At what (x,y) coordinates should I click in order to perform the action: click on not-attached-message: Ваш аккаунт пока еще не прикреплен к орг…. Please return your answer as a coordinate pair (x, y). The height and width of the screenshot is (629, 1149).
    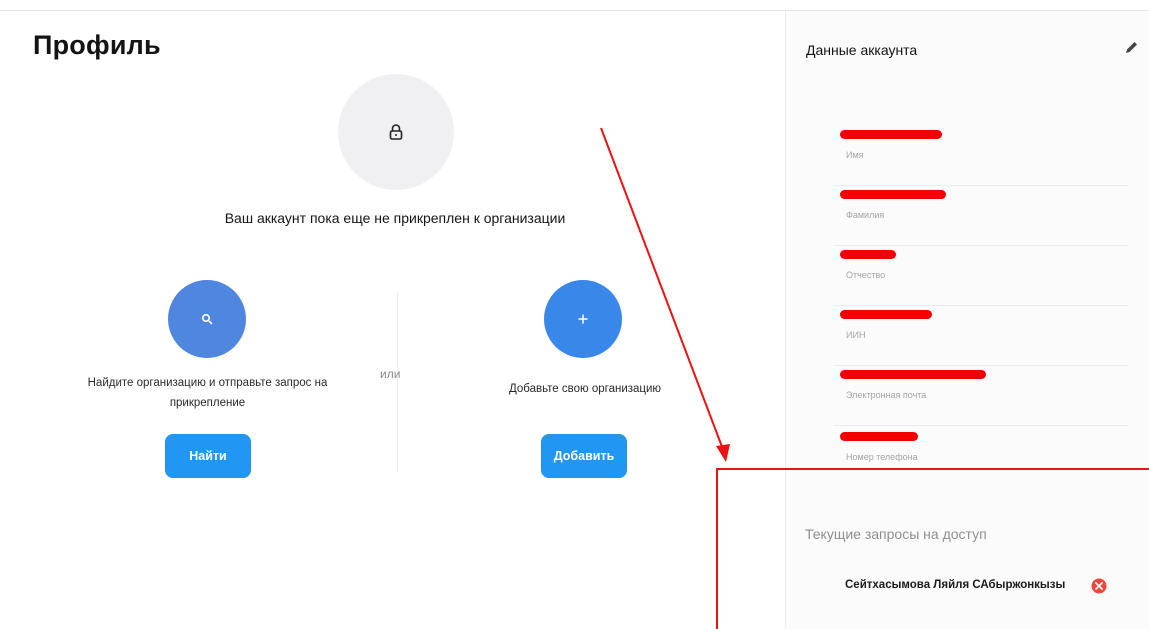
    Looking at the image, I should click on (395, 218).